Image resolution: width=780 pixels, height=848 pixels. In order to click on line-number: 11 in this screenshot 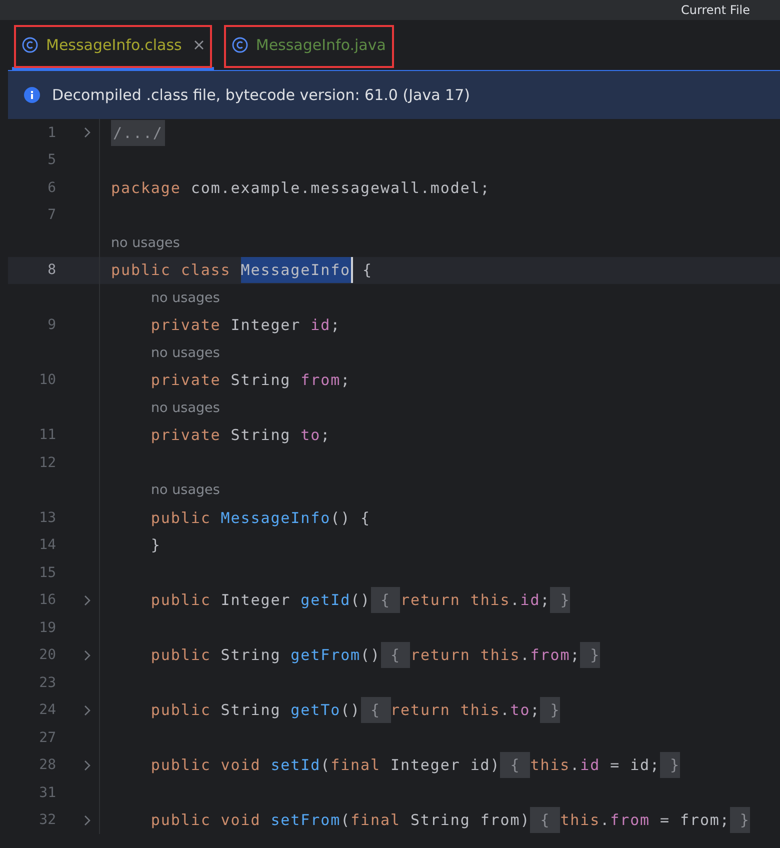, I will do `click(47, 435)`.